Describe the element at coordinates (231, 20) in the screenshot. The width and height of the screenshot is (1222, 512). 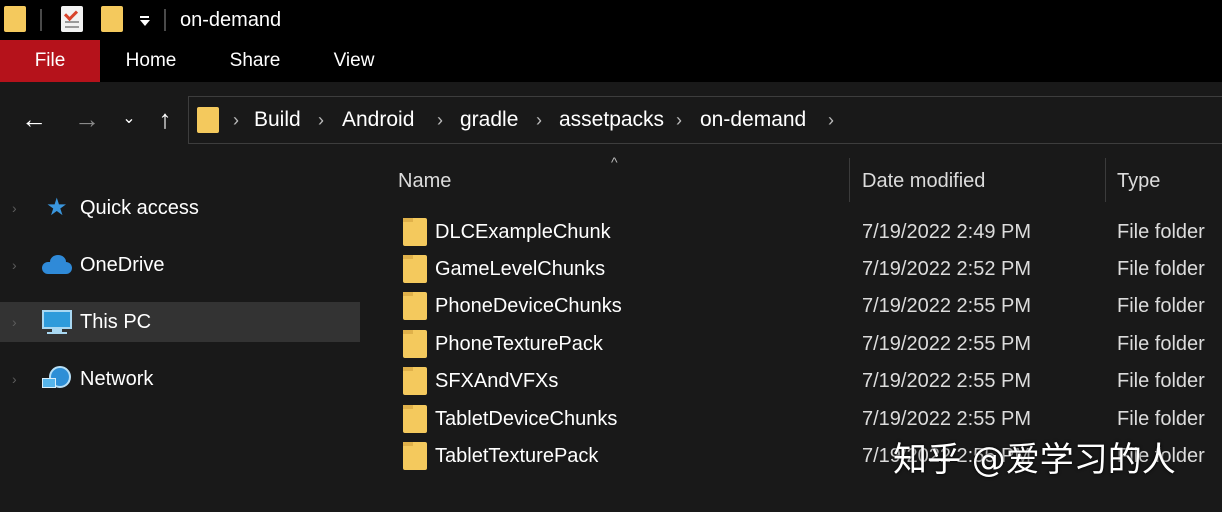
I see `window-title: on-demand` at that location.